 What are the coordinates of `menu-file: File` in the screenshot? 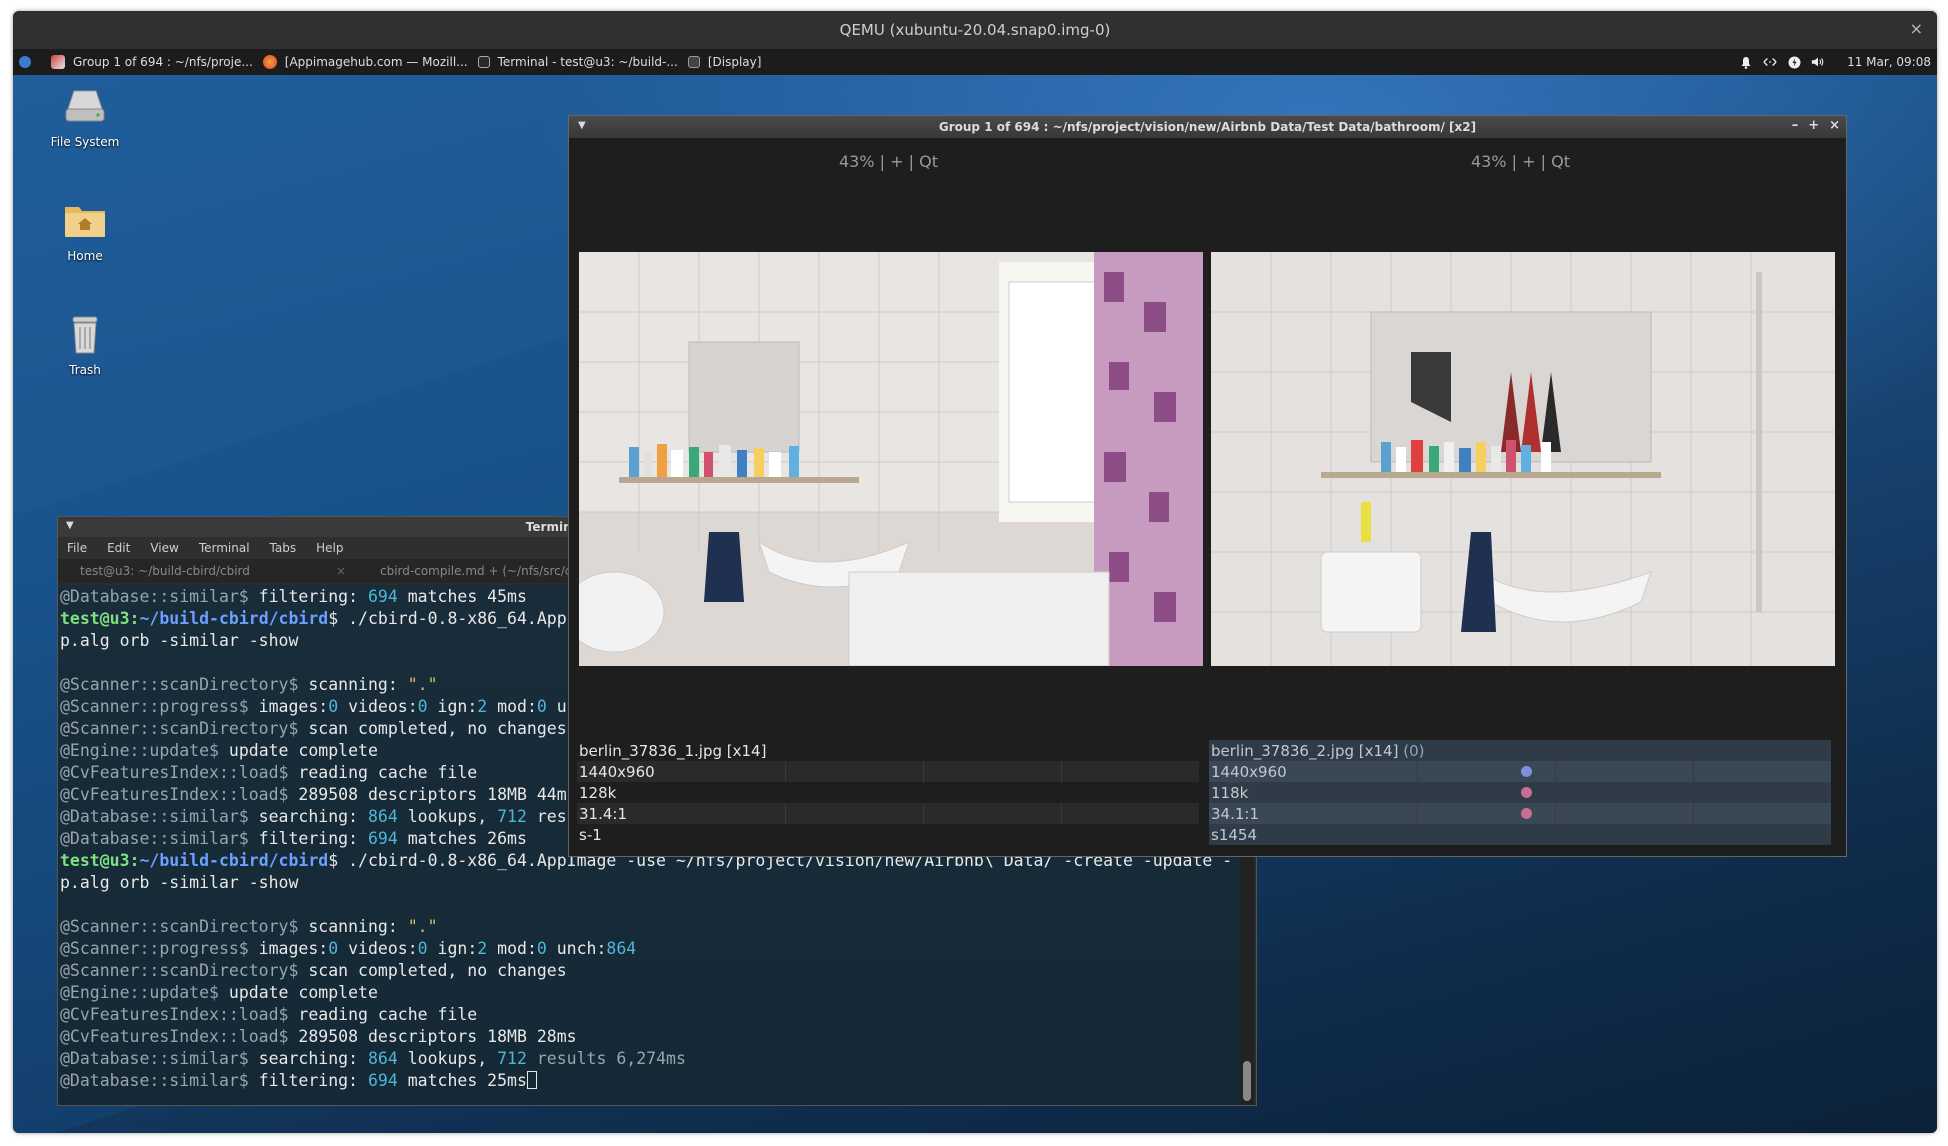 It's located at (77, 548).